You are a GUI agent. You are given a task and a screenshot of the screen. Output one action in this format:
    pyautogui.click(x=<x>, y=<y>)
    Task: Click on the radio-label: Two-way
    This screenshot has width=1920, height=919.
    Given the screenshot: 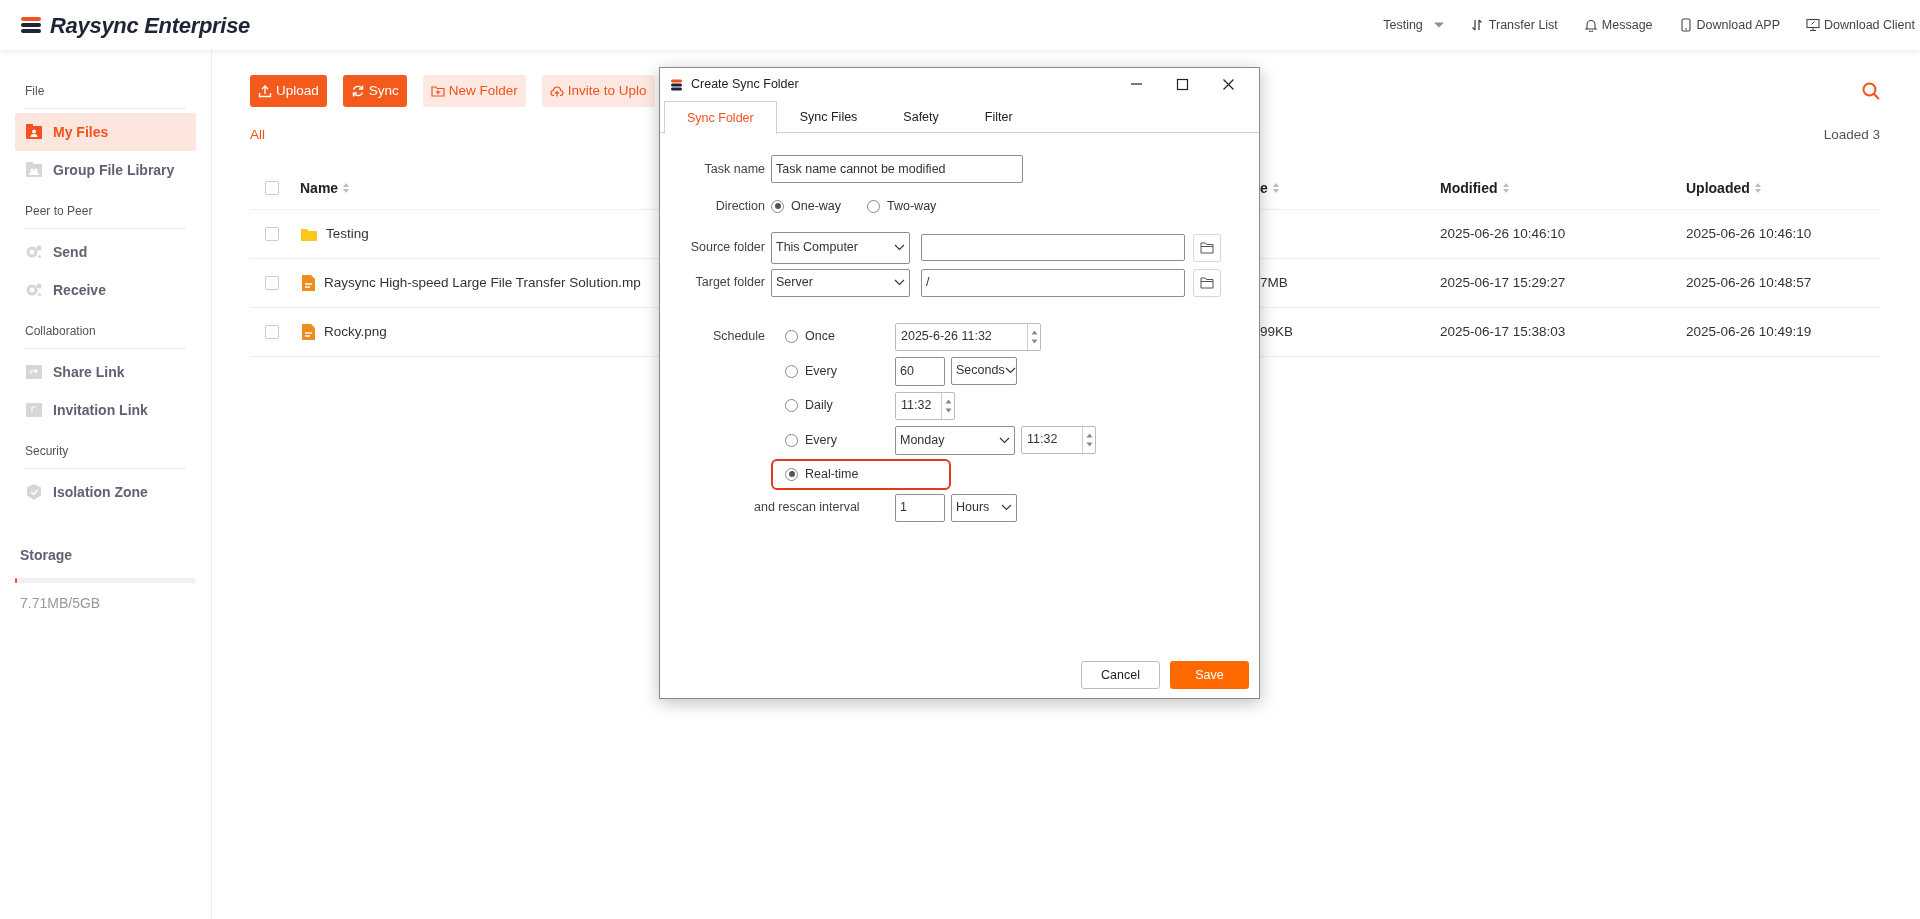 What is the action you would take?
    pyautogui.click(x=912, y=206)
    